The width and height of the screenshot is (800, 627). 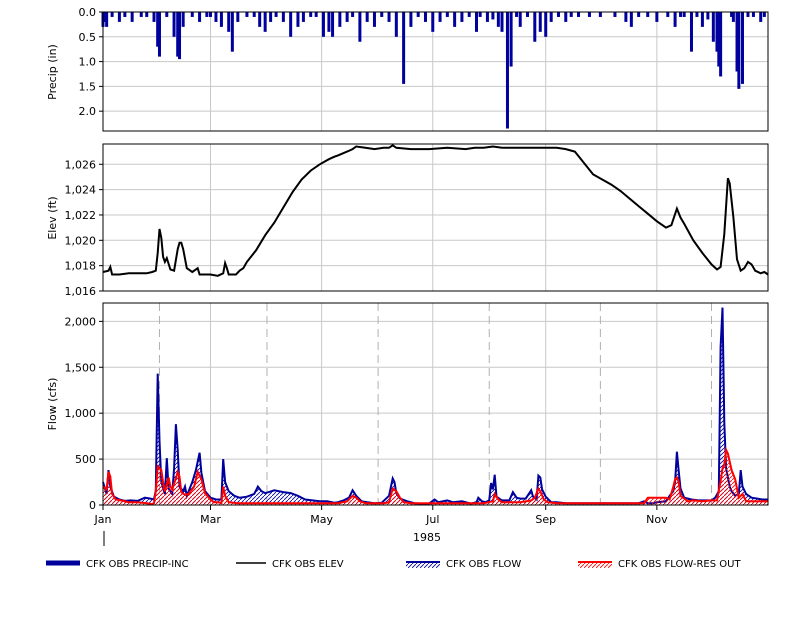 What do you see at coordinates (679, 564) in the screenshot?
I see `legend-label: CFK OBS FLOW-RES OUT` at bounding box center [679, 564].